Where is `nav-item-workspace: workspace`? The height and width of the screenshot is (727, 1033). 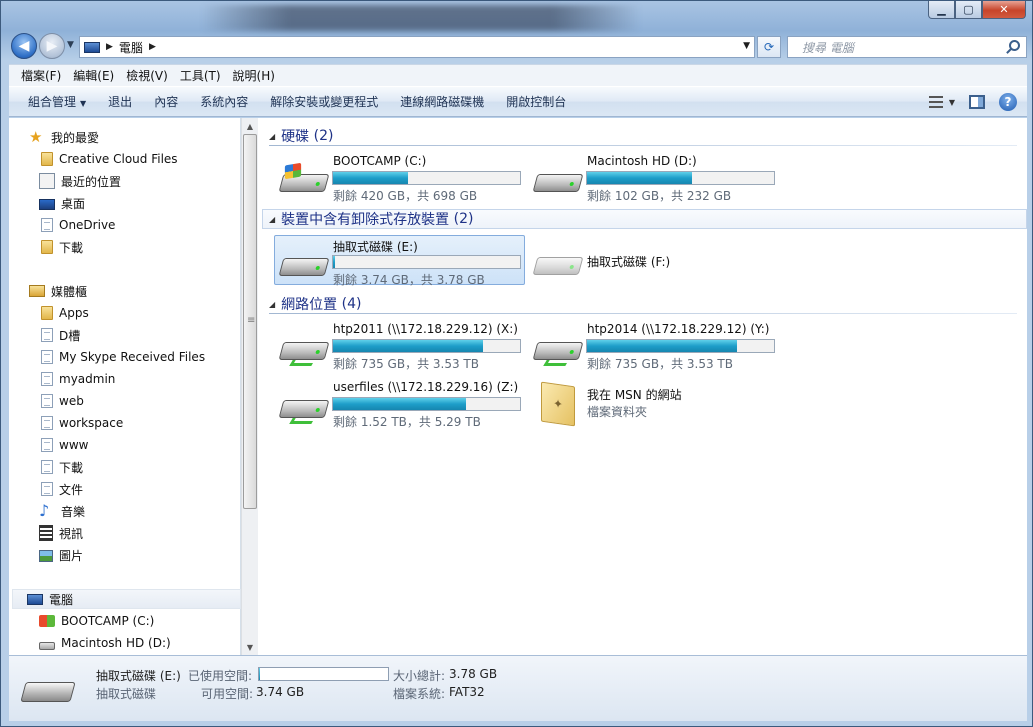
nav-item-workspace: workspace is located at coordinates (81, 423).